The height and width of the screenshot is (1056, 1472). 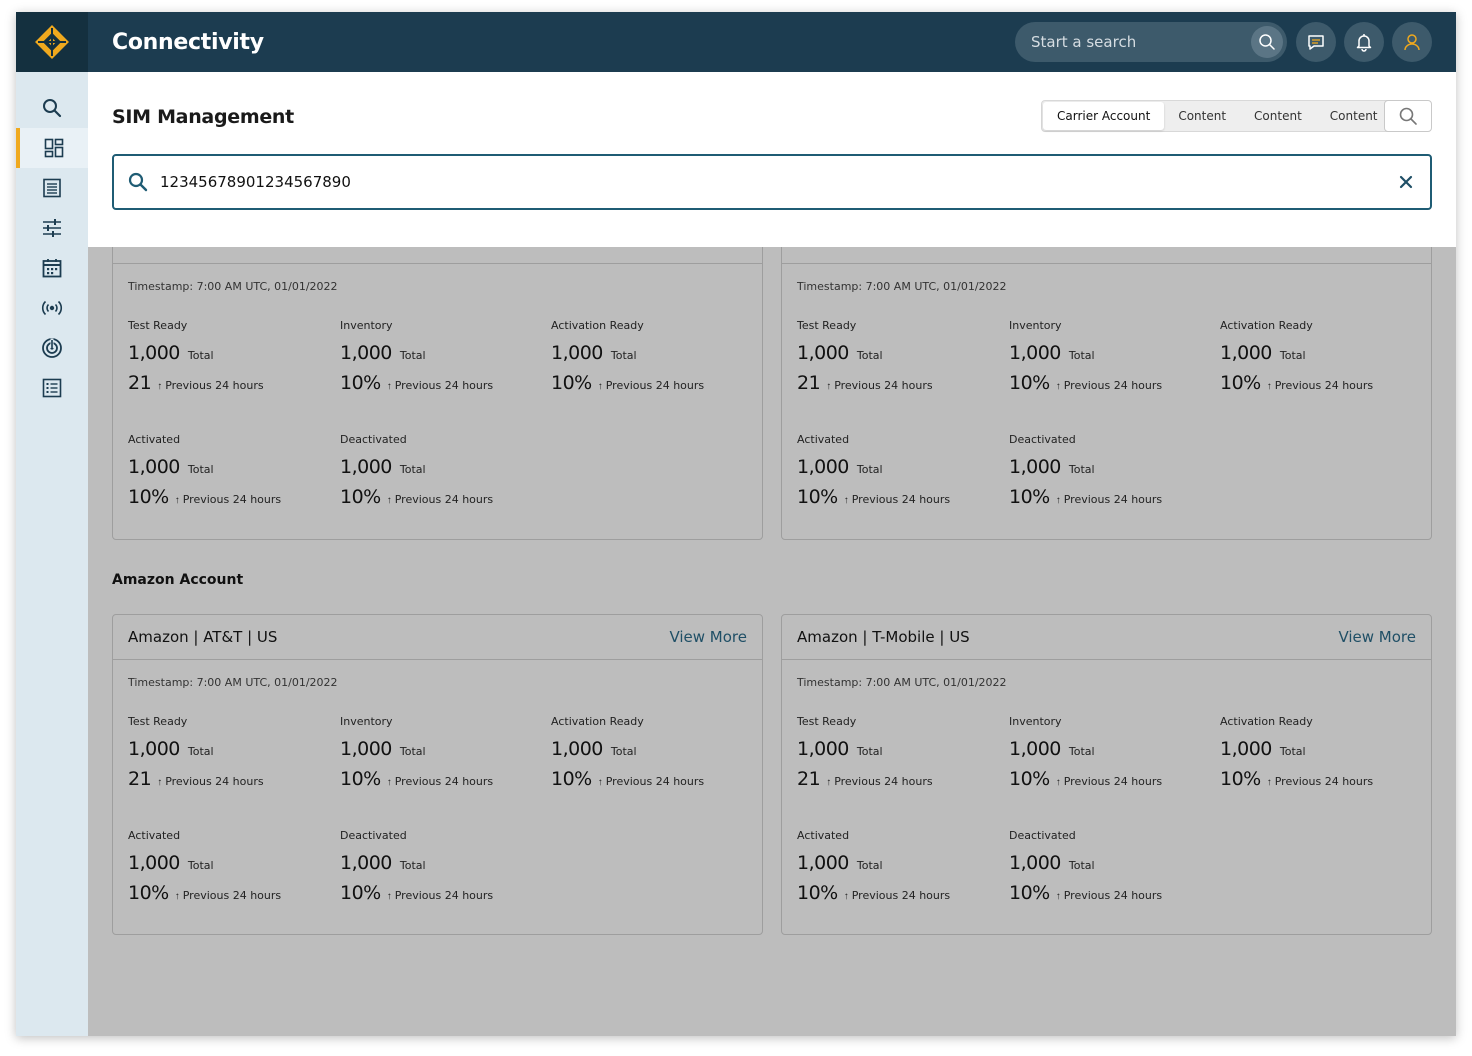 What do you see at coordinates (902, 752) in the screenshot?
I see `metric-test-ready: Test Ready 1,000 Total 21 ↑ Previous 24 hours` at bounding box center [902, 752].